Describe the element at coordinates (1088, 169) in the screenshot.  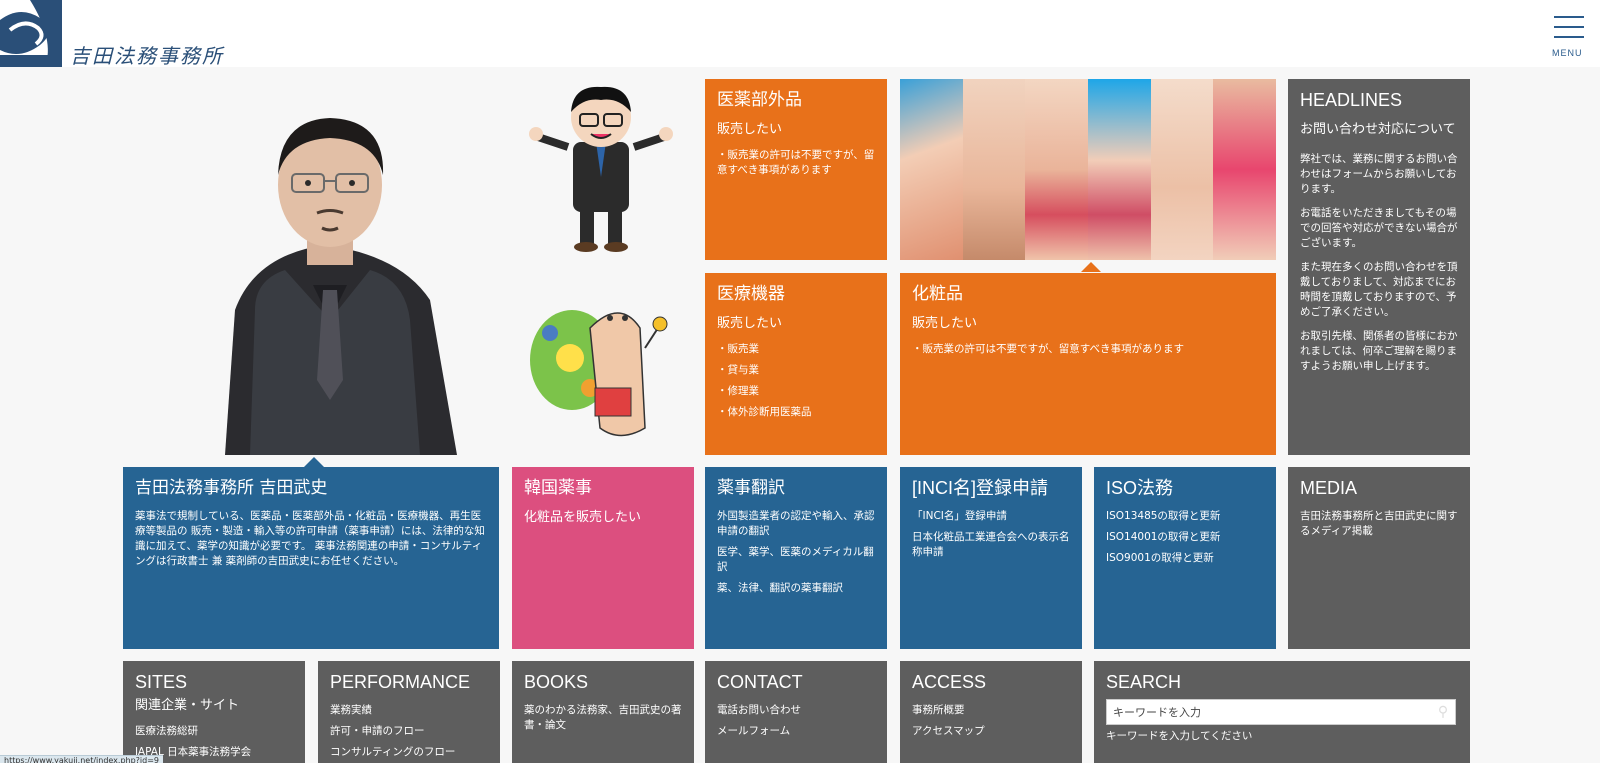
I see `cosmetics-photo-strip` at that location.